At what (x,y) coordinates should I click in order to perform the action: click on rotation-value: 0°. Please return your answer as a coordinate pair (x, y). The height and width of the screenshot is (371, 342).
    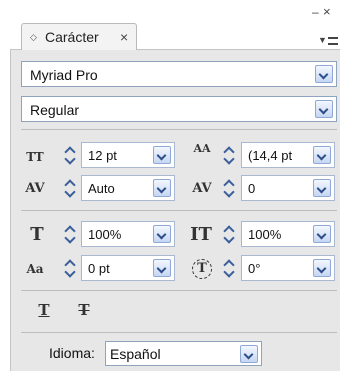
    Looking at the image, I should click on (254, 268).